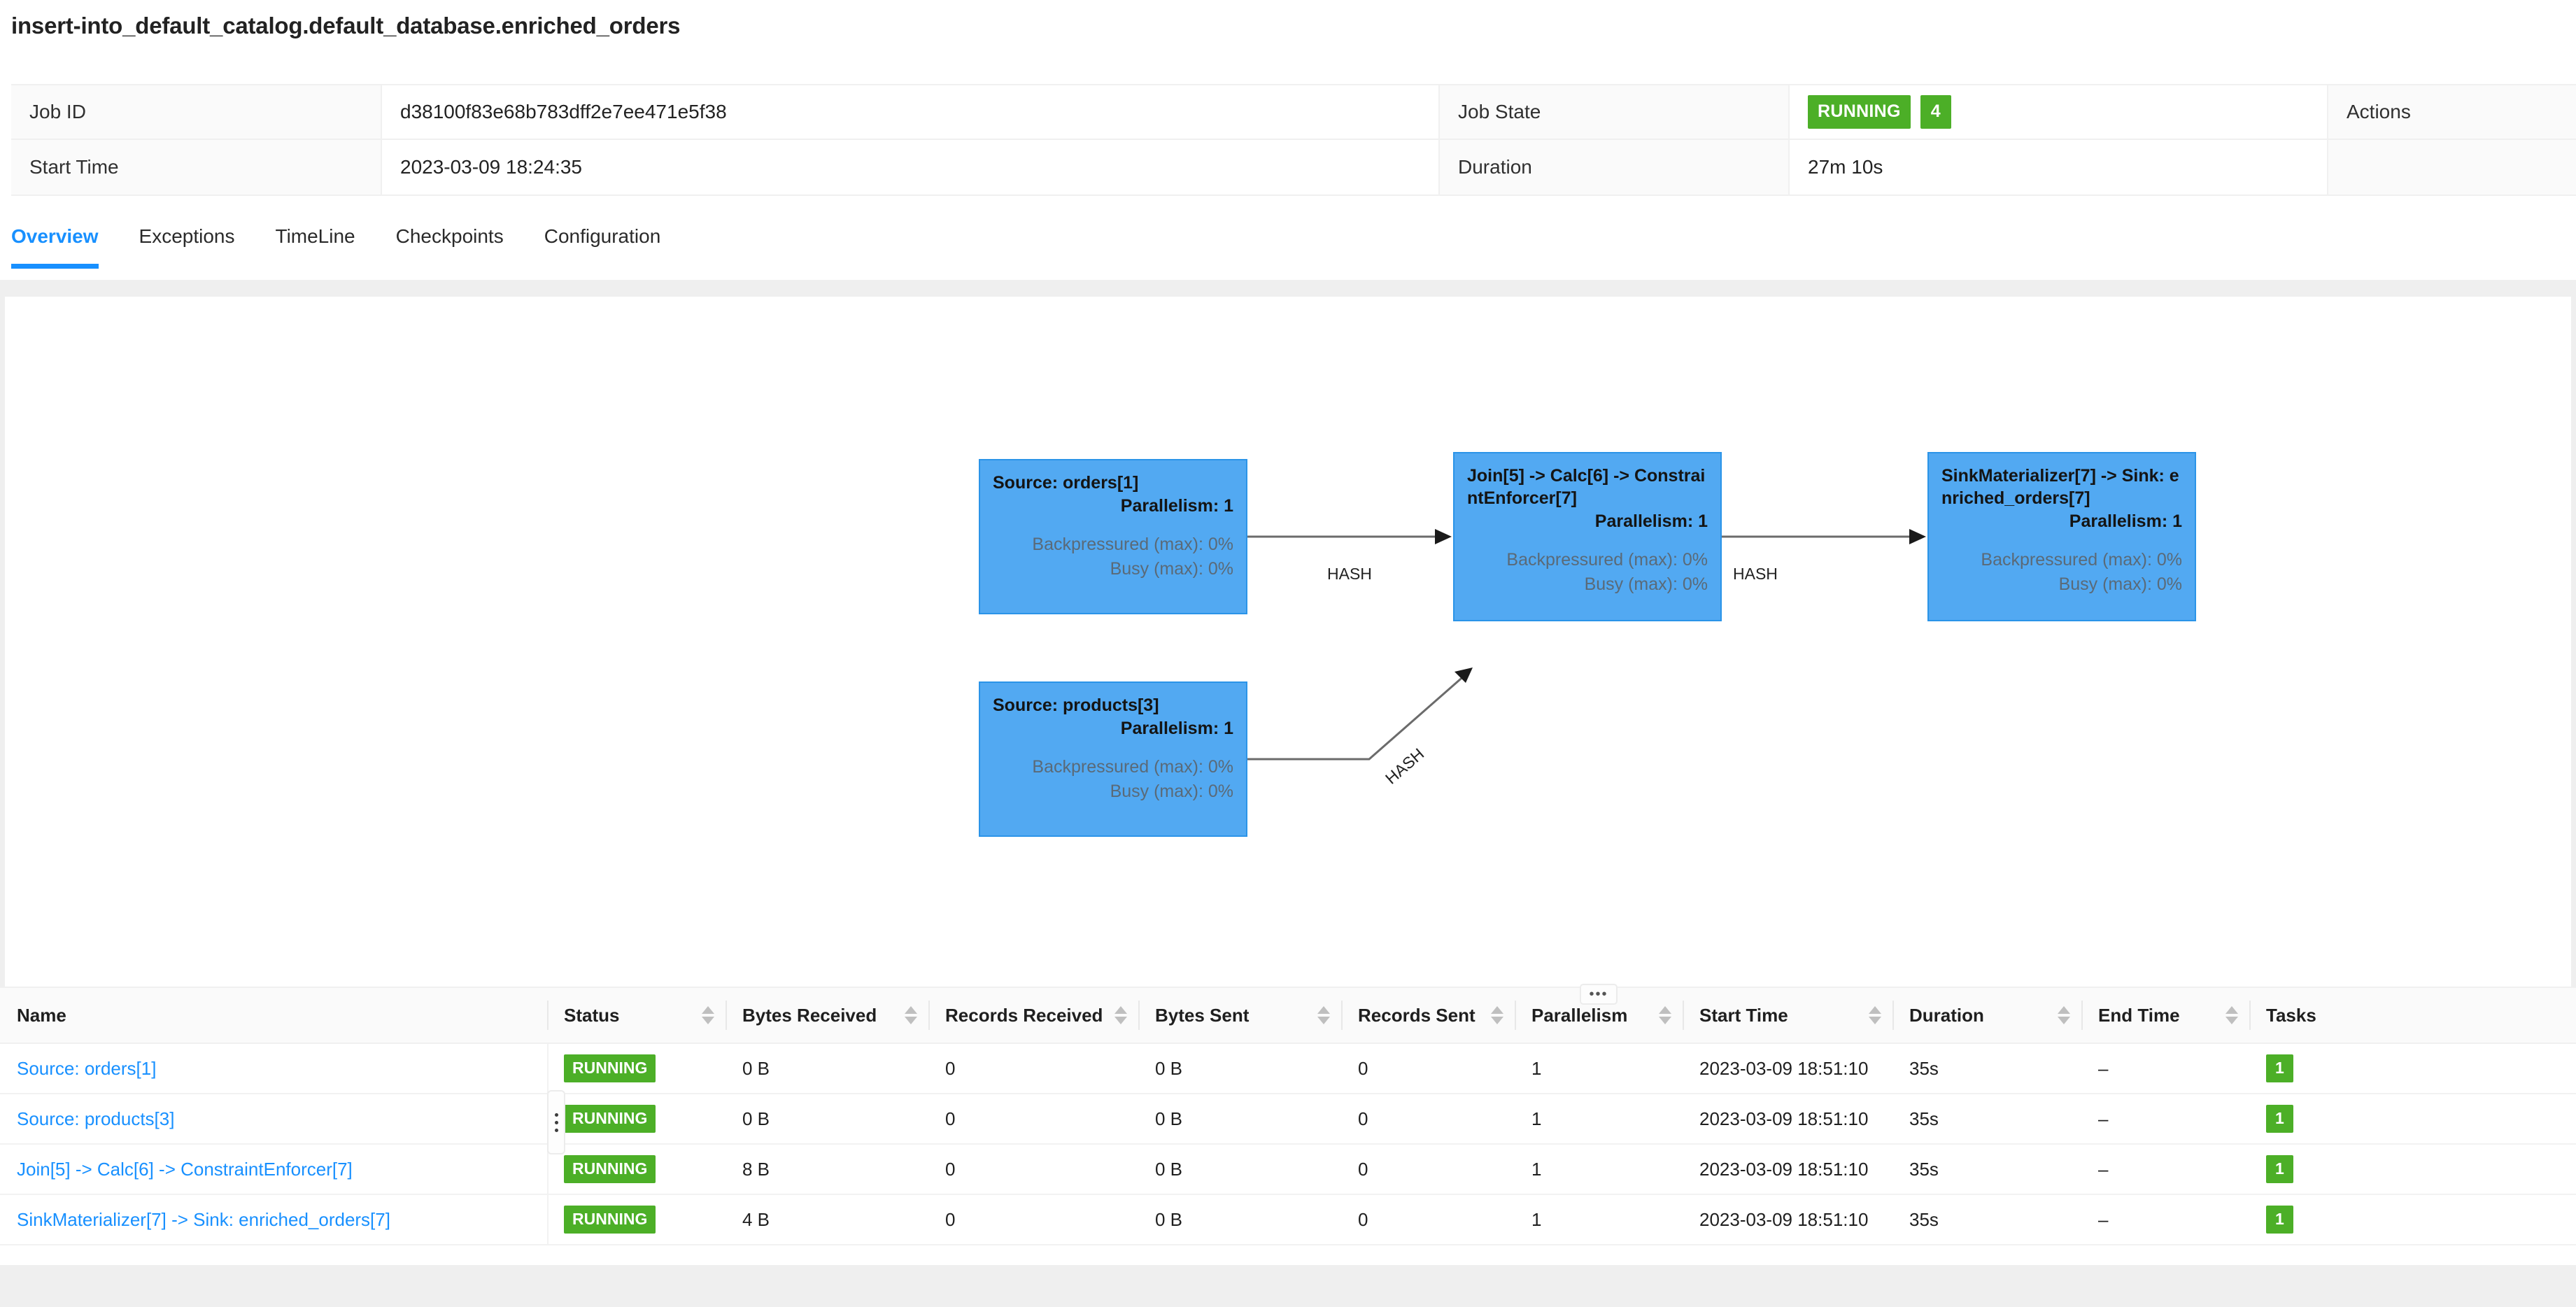  Describe the element at coordinates (1033, 1015) in the screenshot. I see `column-header-records-received: Records Received` at that location.